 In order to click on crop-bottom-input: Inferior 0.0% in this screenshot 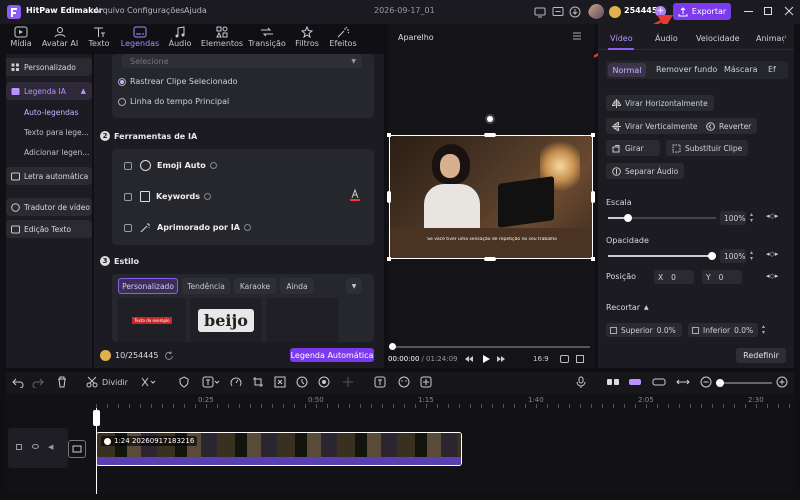, I will do `click(723, 330)`.